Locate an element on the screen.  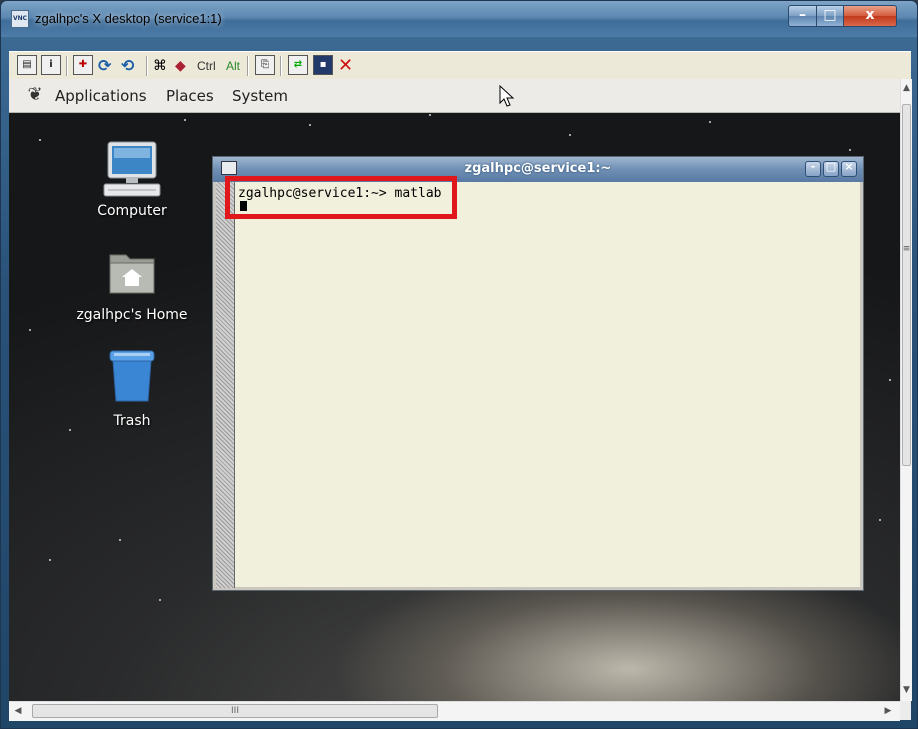
ctrl-key-button: Ctrl is located at coordinates (206, 66).